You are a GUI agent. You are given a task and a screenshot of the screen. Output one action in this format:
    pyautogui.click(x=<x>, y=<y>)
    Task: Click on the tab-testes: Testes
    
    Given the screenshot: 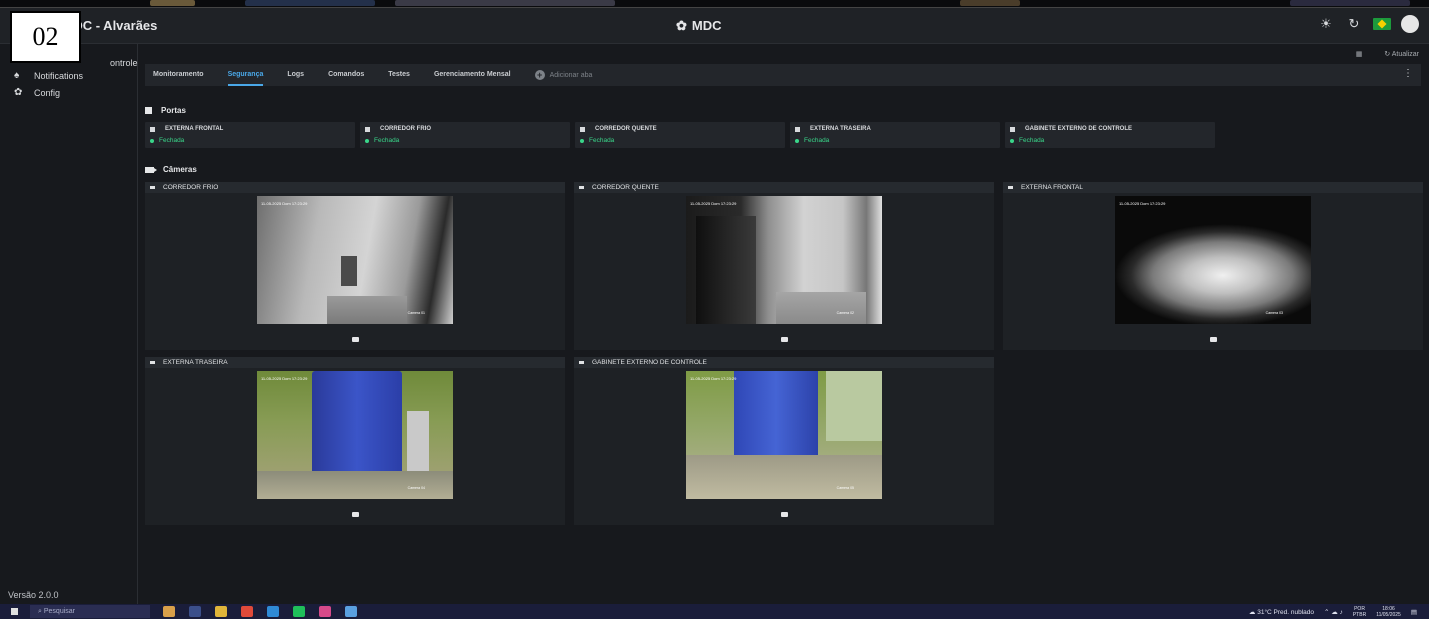 What is the action you would take?
    pyautogui.click(x=399, y=75)
    